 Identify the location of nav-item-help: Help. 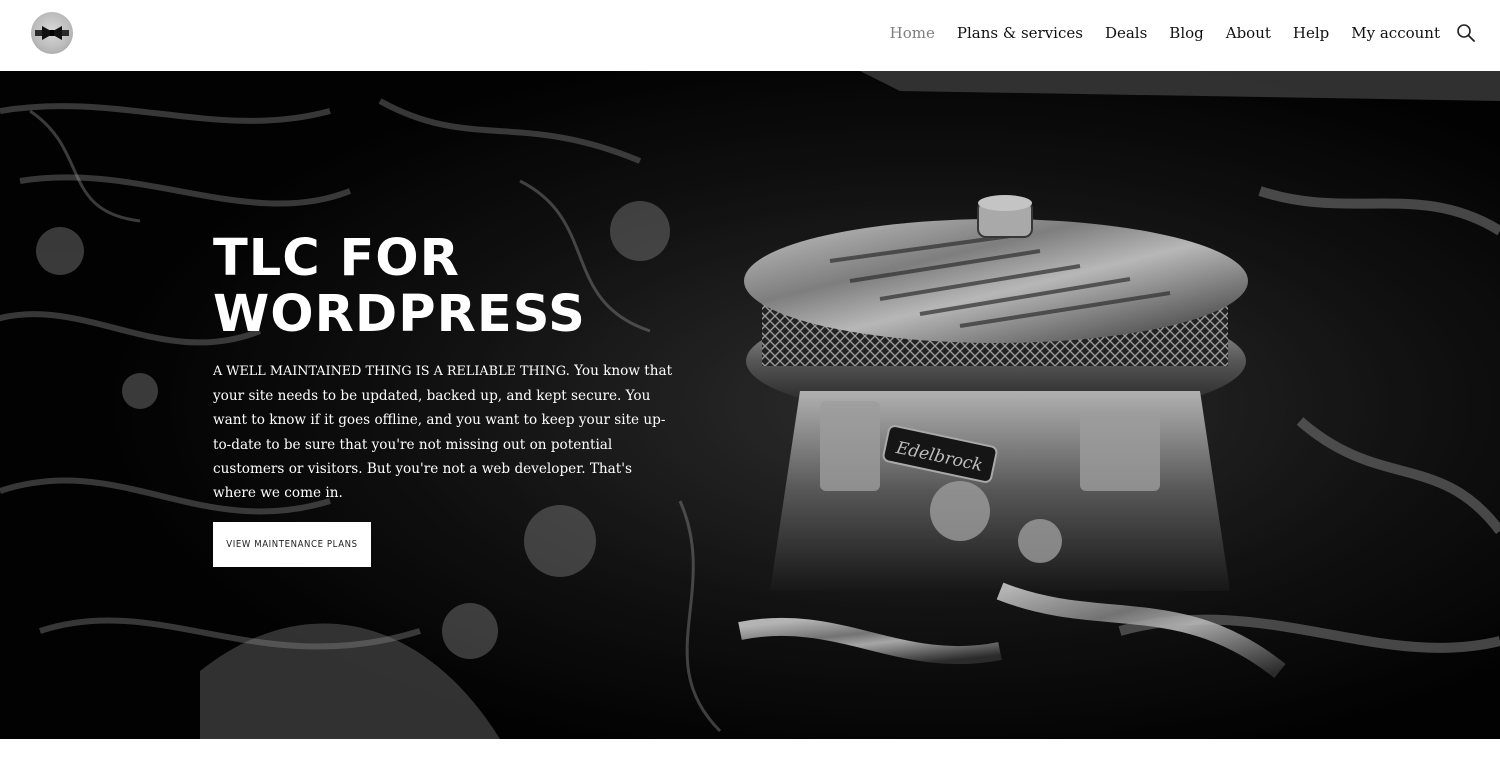
(1311, 33).